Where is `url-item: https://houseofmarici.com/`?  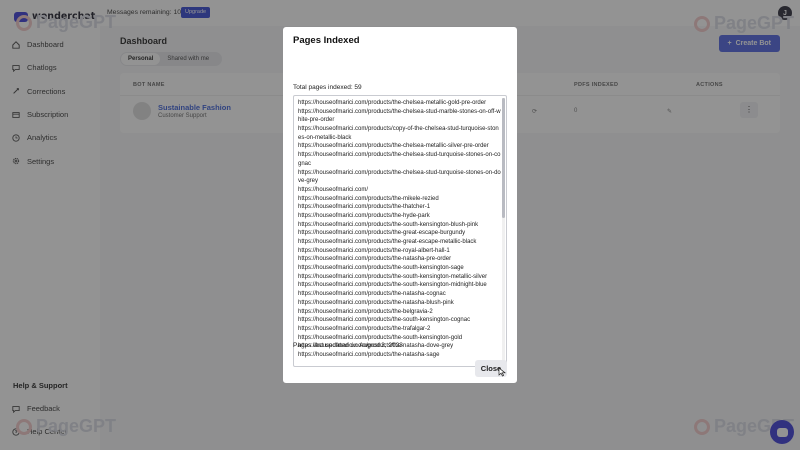 url-item: https://houseofmarici.com/ is located at coordinates (333, 189).